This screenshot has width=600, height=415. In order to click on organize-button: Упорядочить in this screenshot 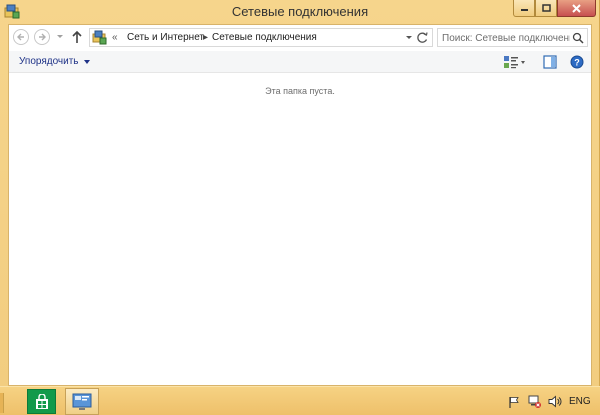, I will do `click(54, 61)`.